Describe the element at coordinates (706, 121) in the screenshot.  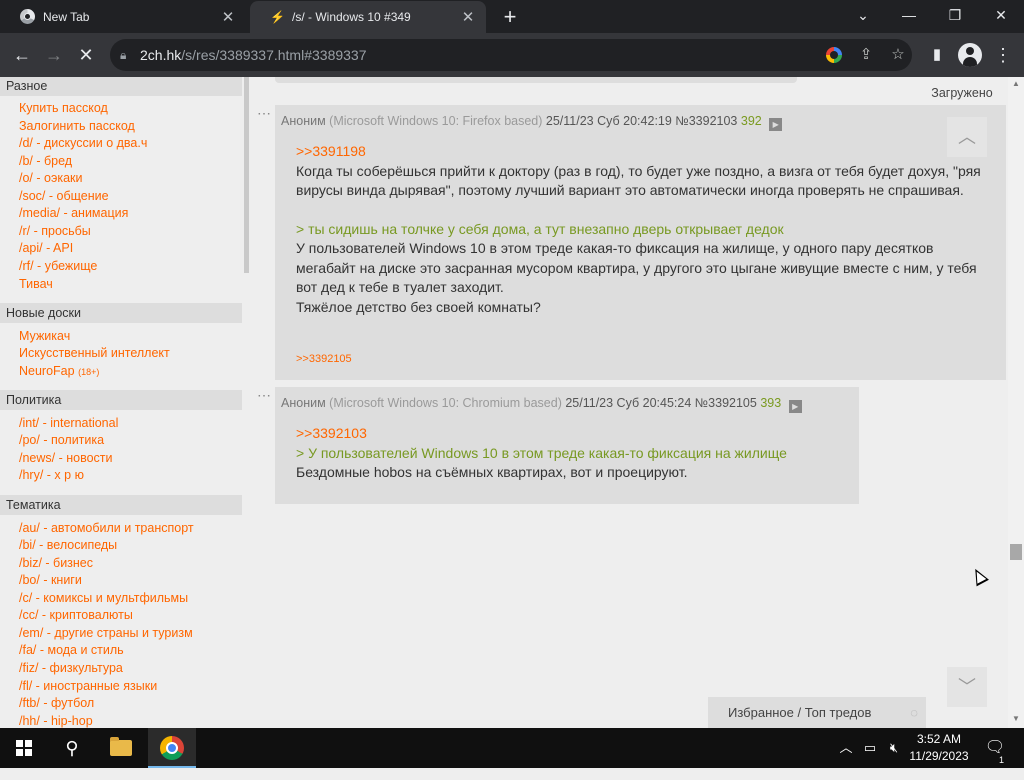
I see `post-number: №3392103` at that location.